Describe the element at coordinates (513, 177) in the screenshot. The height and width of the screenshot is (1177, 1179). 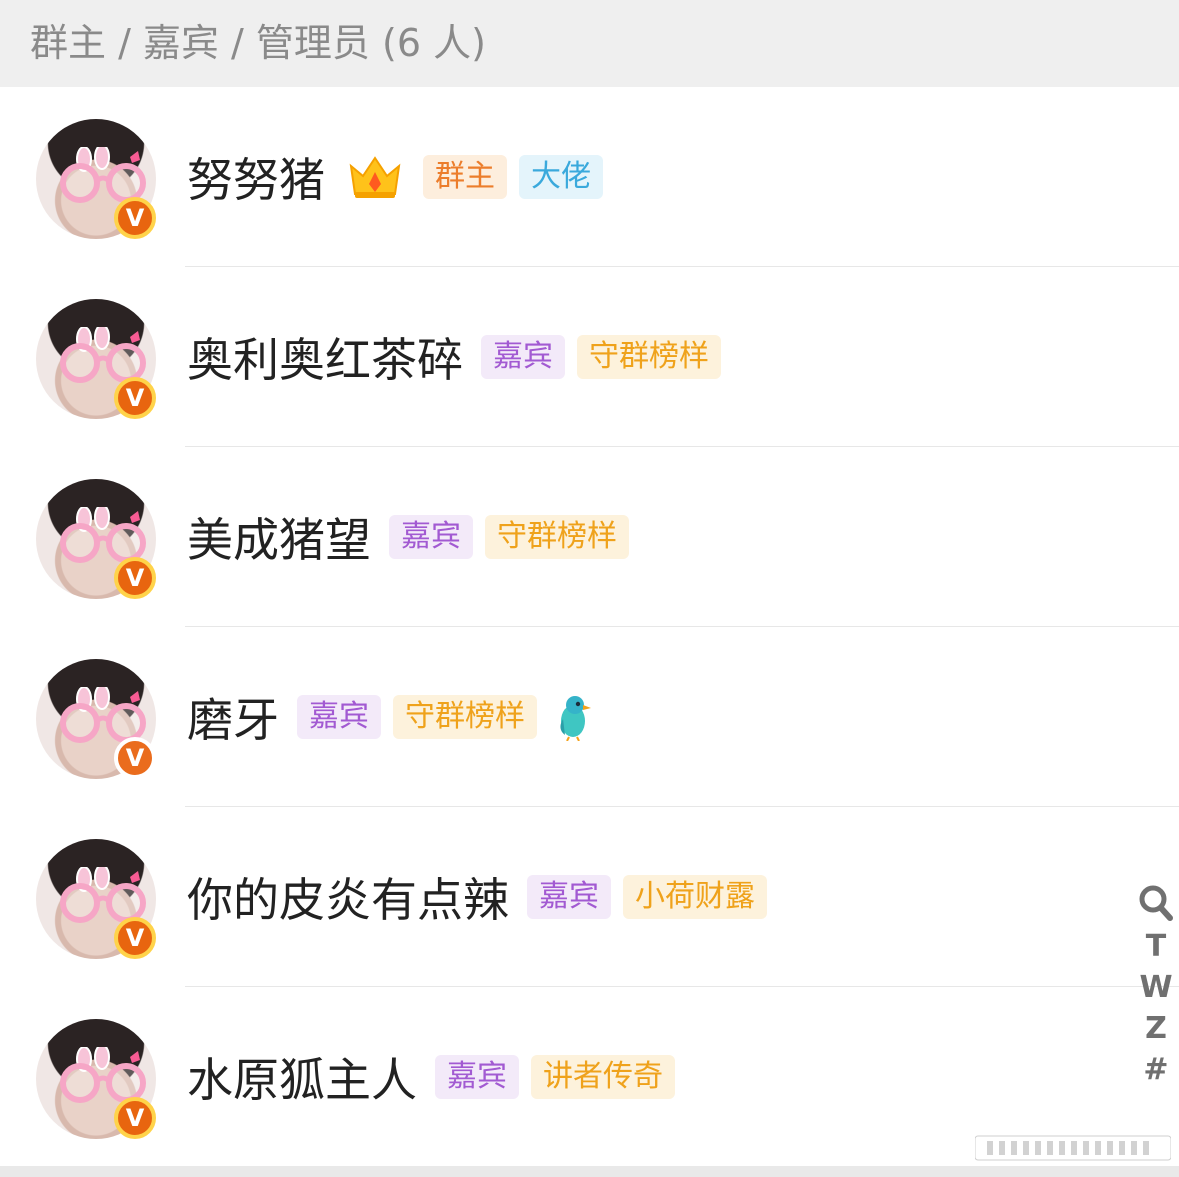
I see `member-tags: 群主 大佬` at that location.